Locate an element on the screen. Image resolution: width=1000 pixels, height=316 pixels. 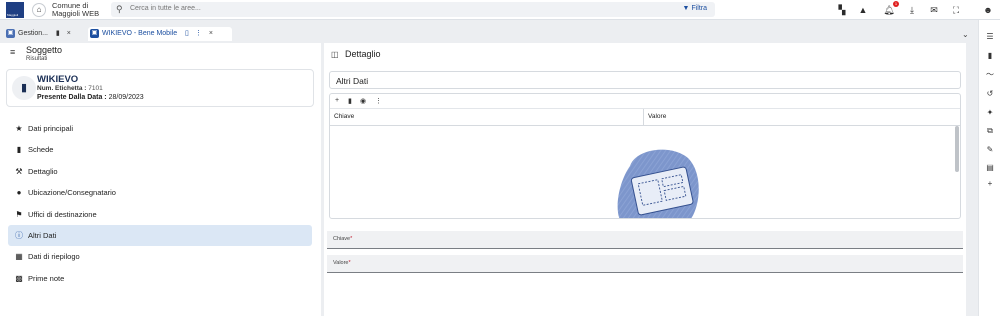
valore-field: Valore* is located at coordinates (645, 264).